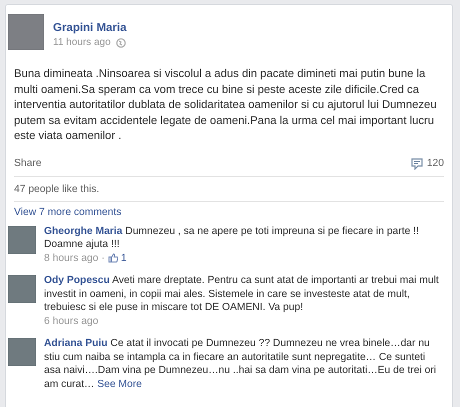  I want to click on comment-text: Gheorghe Maria Dumnezeu , sa ne apere pe toti impreuna si pe fiecare in parte !! Doamne ajuta !!!, so click(232, 238).